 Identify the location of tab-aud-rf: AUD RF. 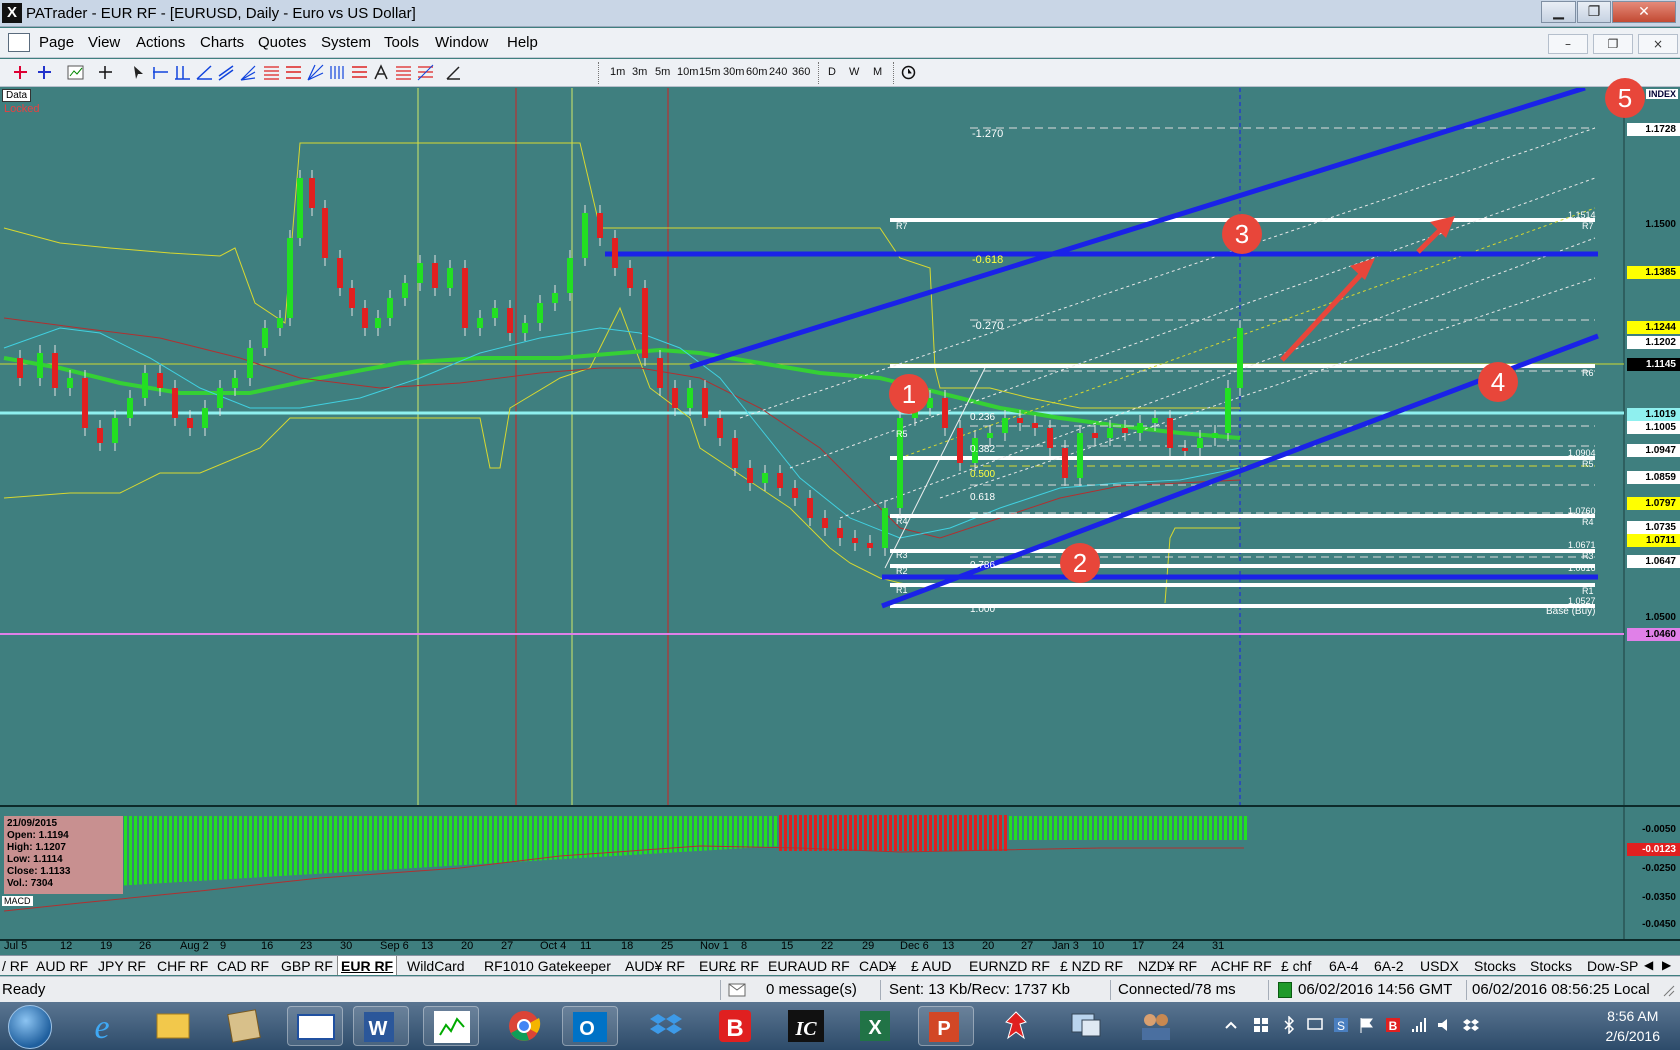
(62, 966).